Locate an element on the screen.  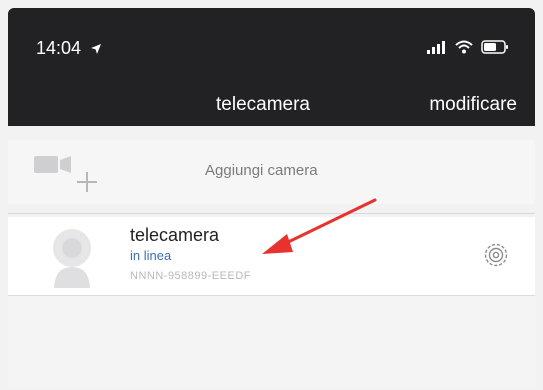
signal-icon is located at coordinates (436, 47).